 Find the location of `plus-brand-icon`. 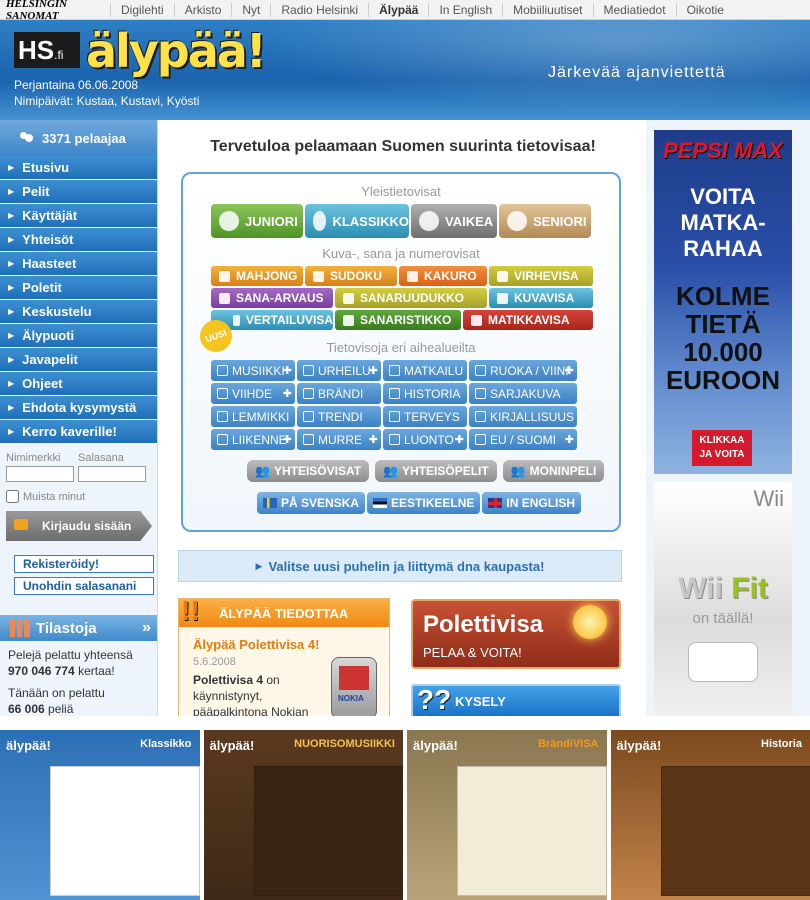

plus-brand-icon is located at coordinates (308, 393).